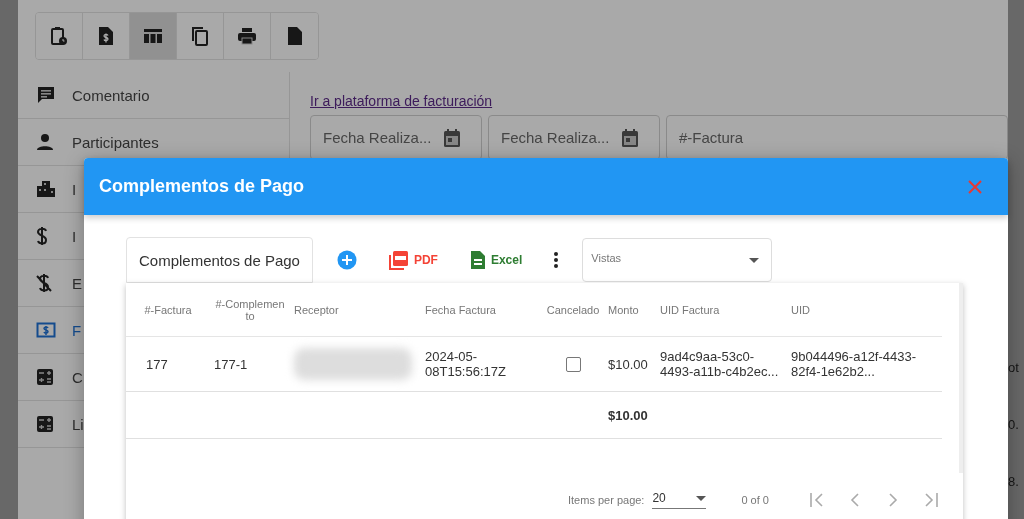  What do you see at coordinates (864, 309) in the screenshot?
I see `column-header: UID` at bounding box center [864, 309].